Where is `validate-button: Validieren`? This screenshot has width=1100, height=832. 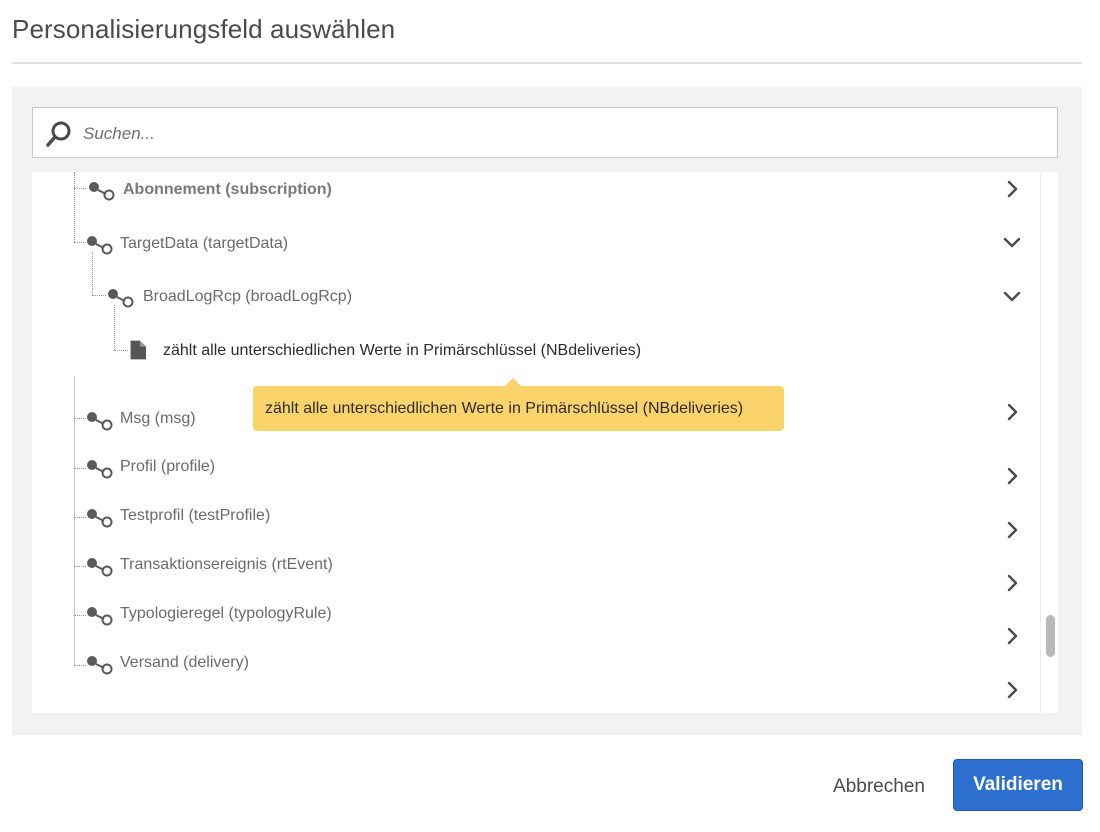
validate-button: Validieren is located at coordinates (1018, 785).